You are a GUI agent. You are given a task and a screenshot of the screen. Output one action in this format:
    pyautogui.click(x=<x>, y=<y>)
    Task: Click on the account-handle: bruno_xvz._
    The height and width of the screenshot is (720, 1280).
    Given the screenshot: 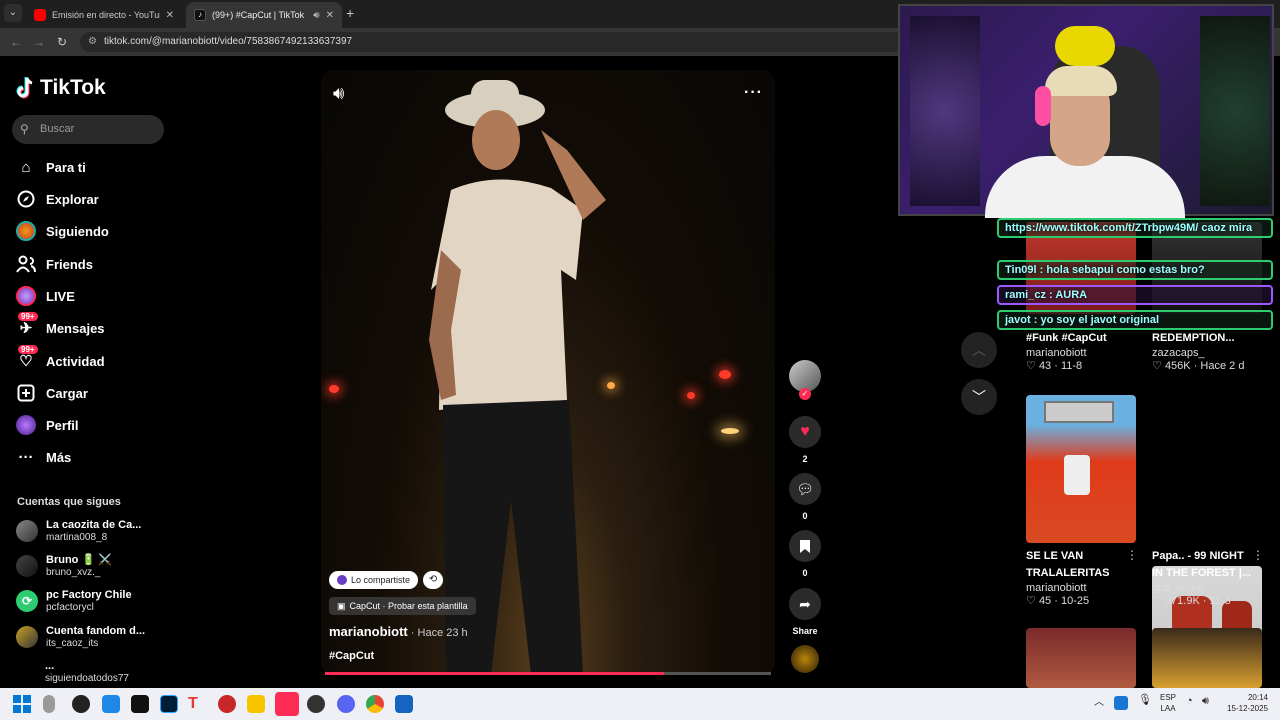 What is the action you would take?
    pyautogui.click(x=73, y=572)
    